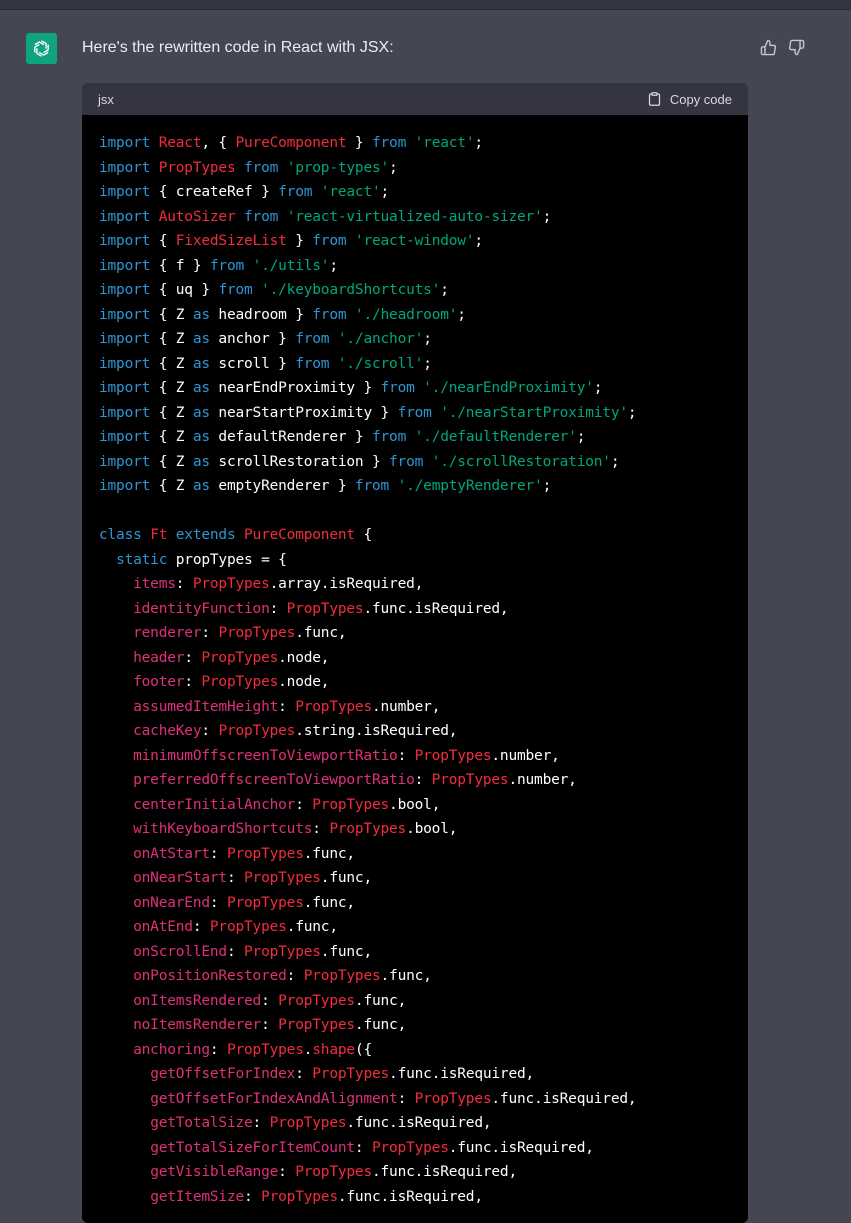 This screenshot has height=1223, width=851. What do you see at coordinates (415, 1123) in the screenshot?
I see `code-line: getTotalSize: PropTypes.func.isRequired,` at bounding box center [415, 1123].